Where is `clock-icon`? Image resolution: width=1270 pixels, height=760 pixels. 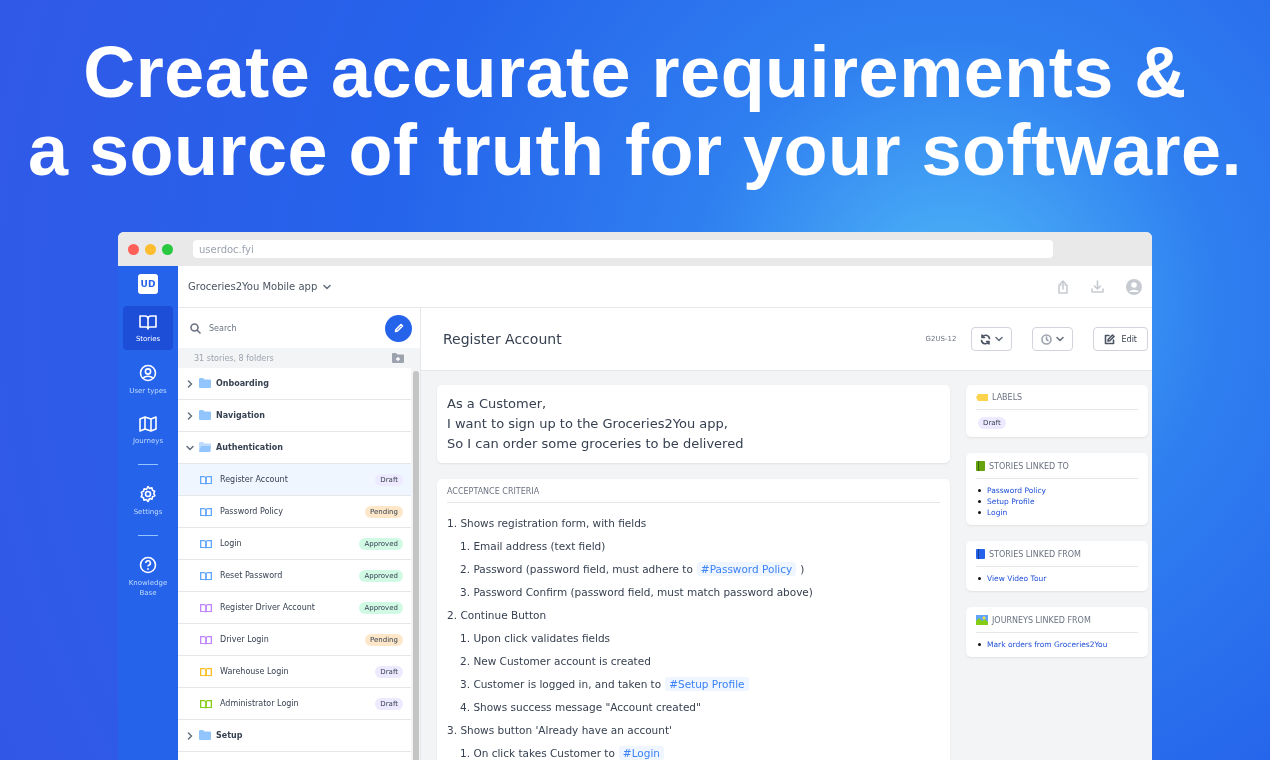 clock-icon is located at coordinates (1046, 339).